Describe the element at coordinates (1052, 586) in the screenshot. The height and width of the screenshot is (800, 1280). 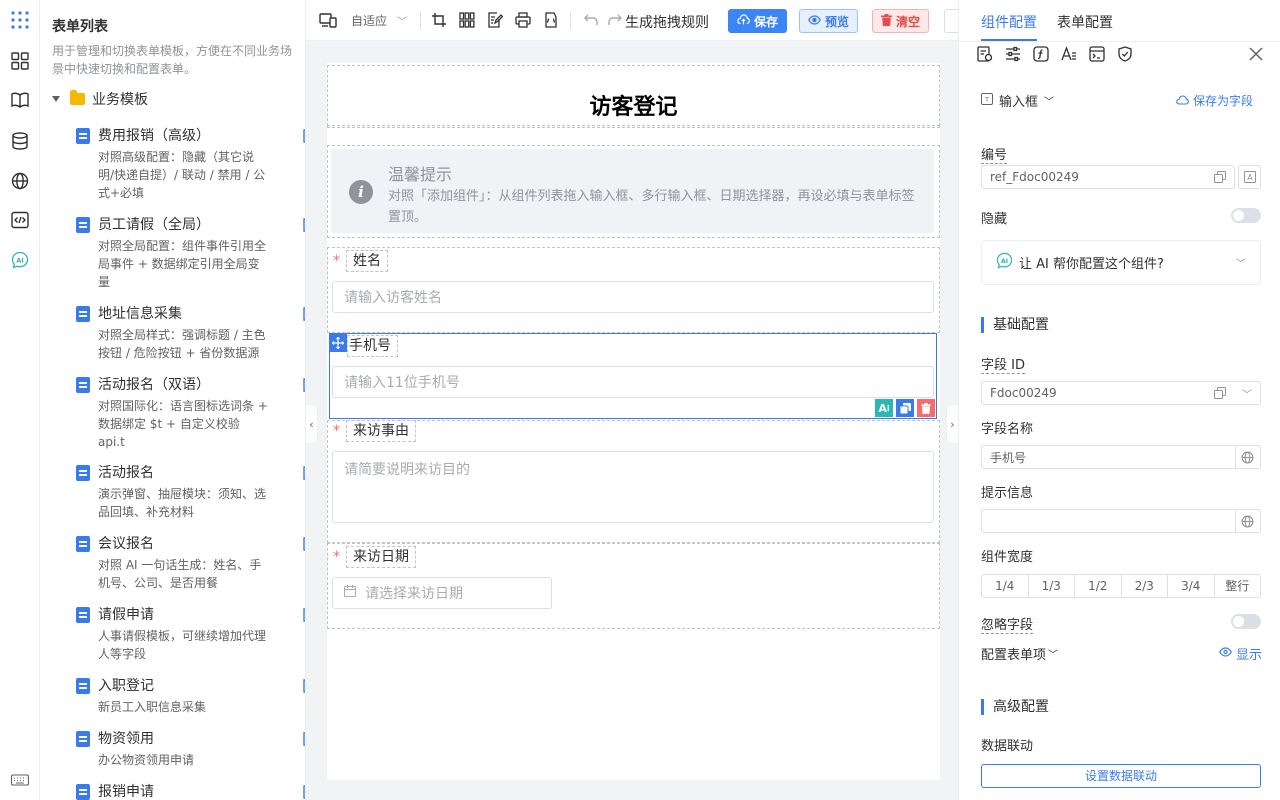
I see `width-option: 1/3` at that location.